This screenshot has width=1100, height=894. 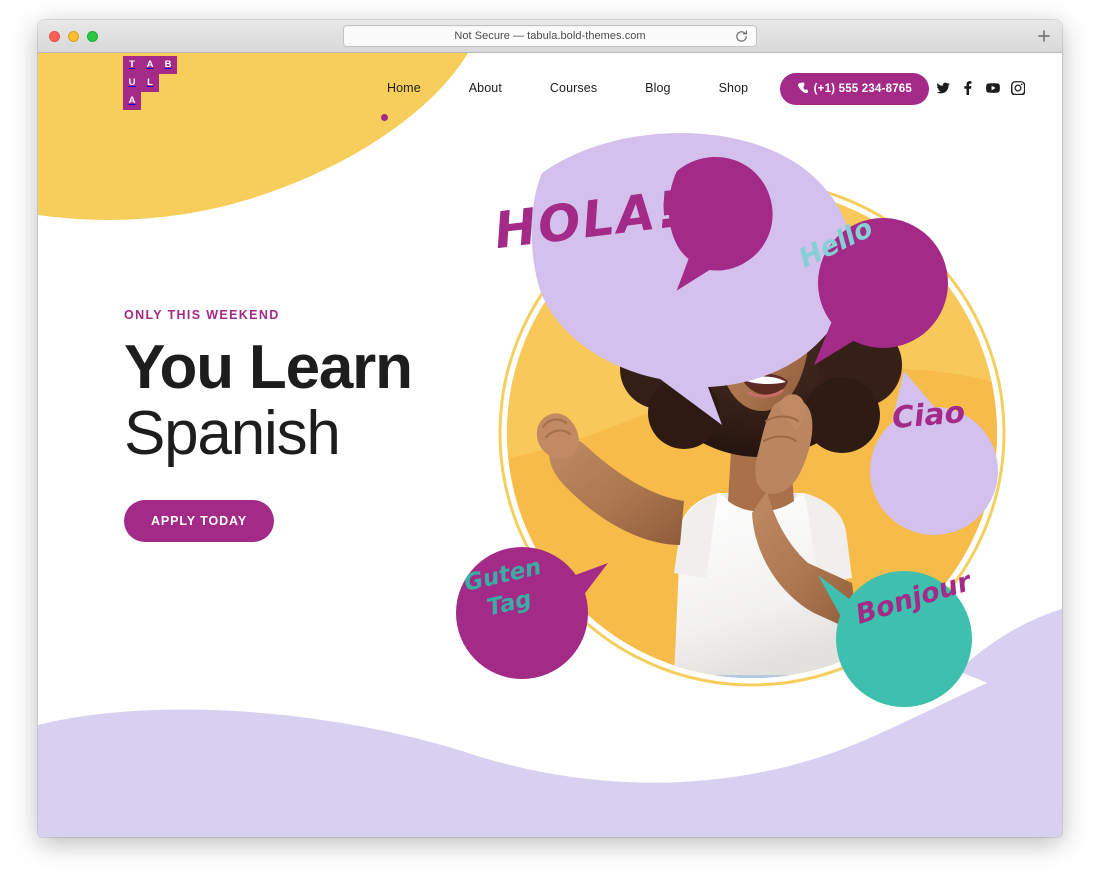 I want to click on youtube-icon, so click(x=993, y=88).